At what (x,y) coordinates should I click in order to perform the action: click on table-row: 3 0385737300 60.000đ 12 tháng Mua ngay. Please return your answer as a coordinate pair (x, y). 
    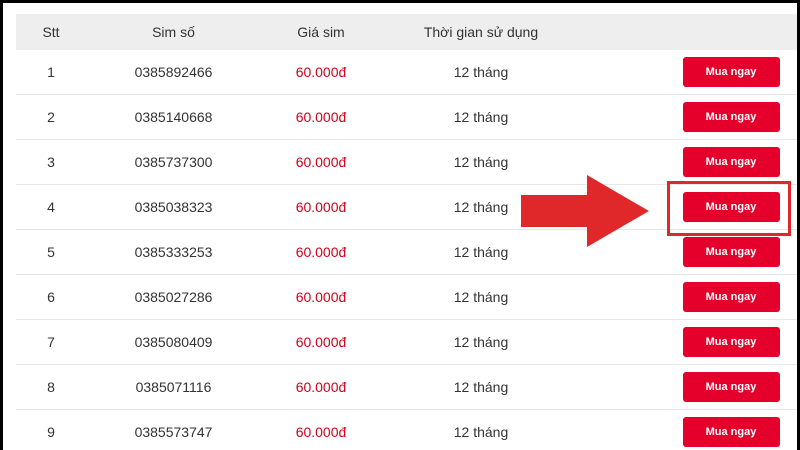
    Looking at the image, I should click on (406, 162).